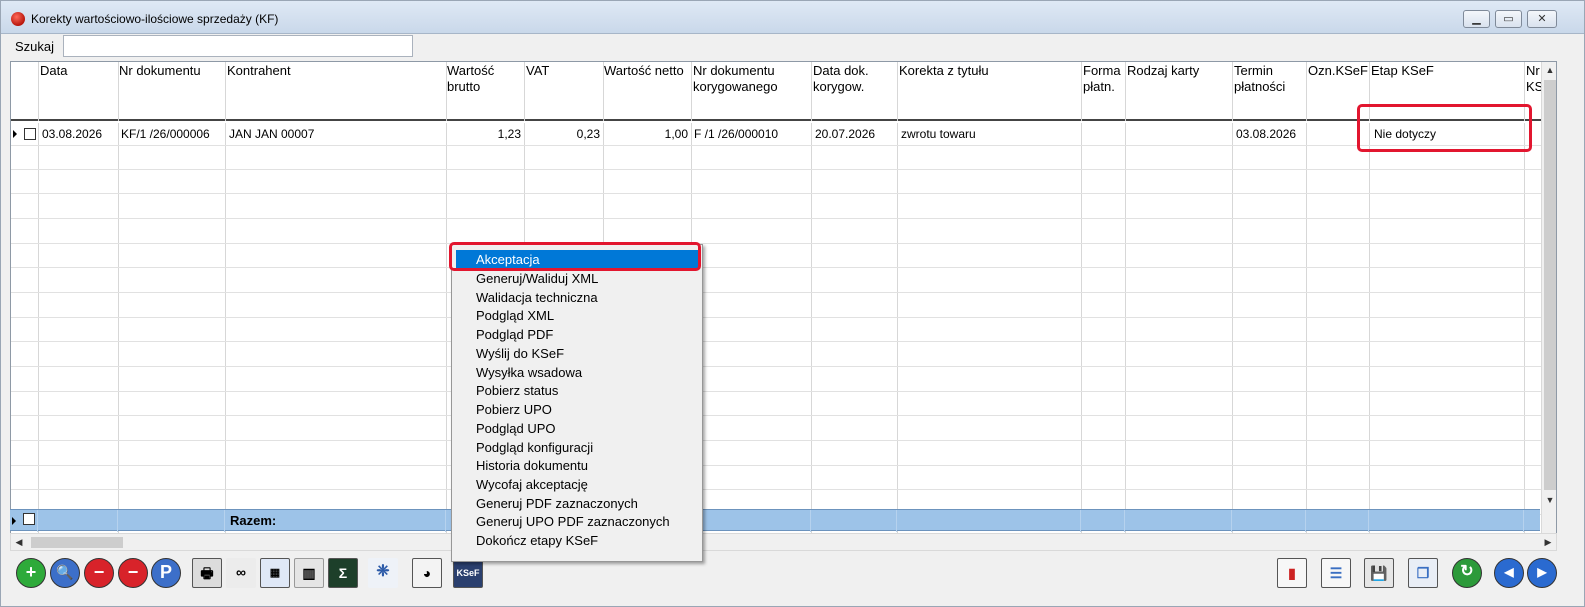 The width and height of the screenshot is (1585, 607). What do you see at coordinates (166, 573) in the screenshot?
I see `p-icon: P` at bounding box center [166, 573].